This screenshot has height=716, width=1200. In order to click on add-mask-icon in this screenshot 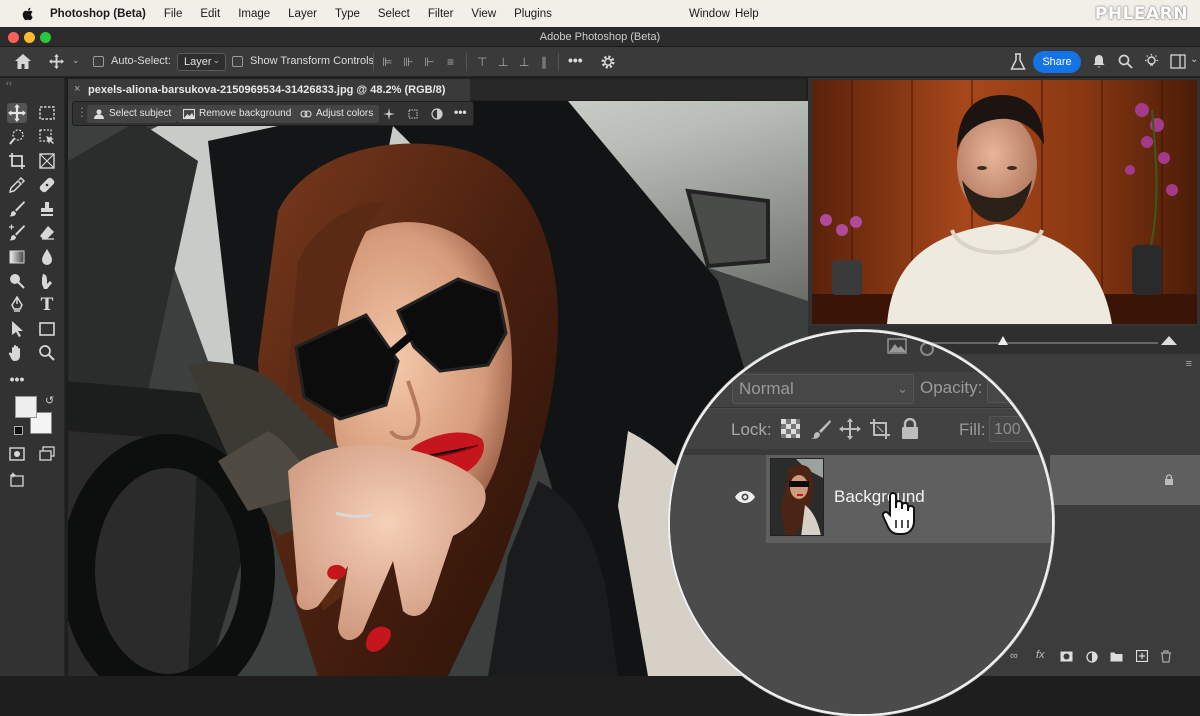, I will do `click(1066, 656)`.